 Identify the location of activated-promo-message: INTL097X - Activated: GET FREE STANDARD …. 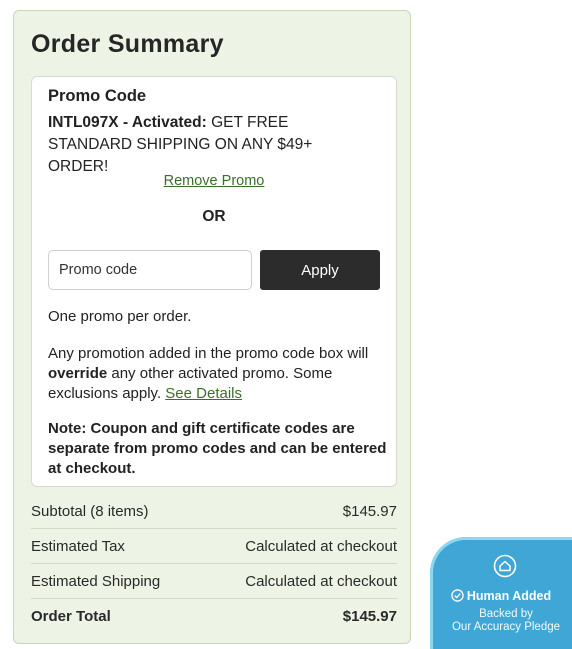
(208, 145).